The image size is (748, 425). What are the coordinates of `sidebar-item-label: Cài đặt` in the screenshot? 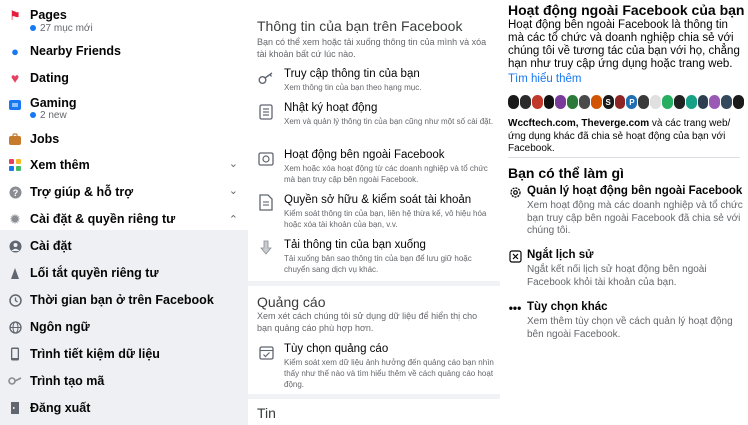 It's located at (51, 246).